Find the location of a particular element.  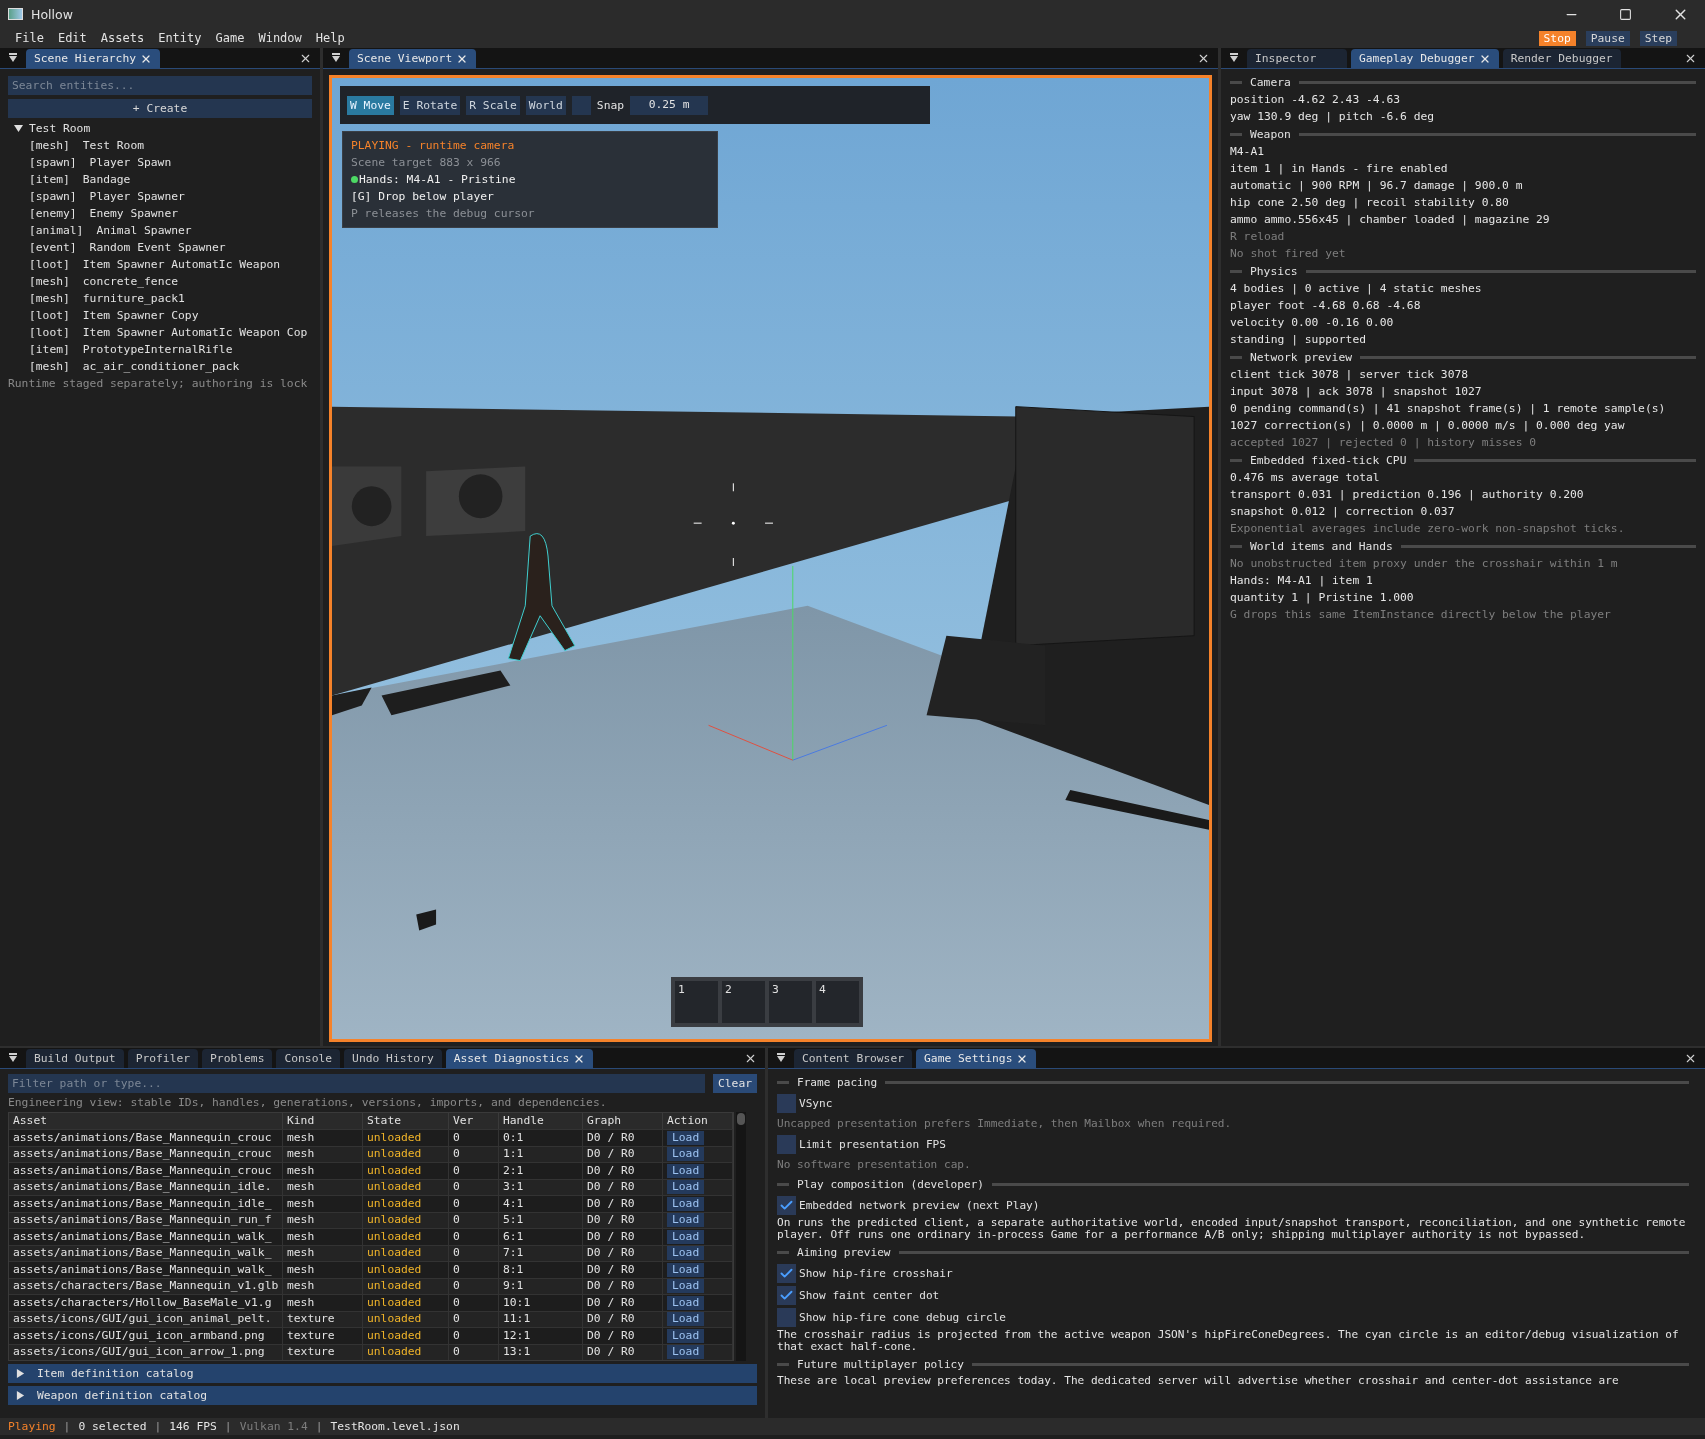

play-control-button: Step is located at coordinates (1658, 38).